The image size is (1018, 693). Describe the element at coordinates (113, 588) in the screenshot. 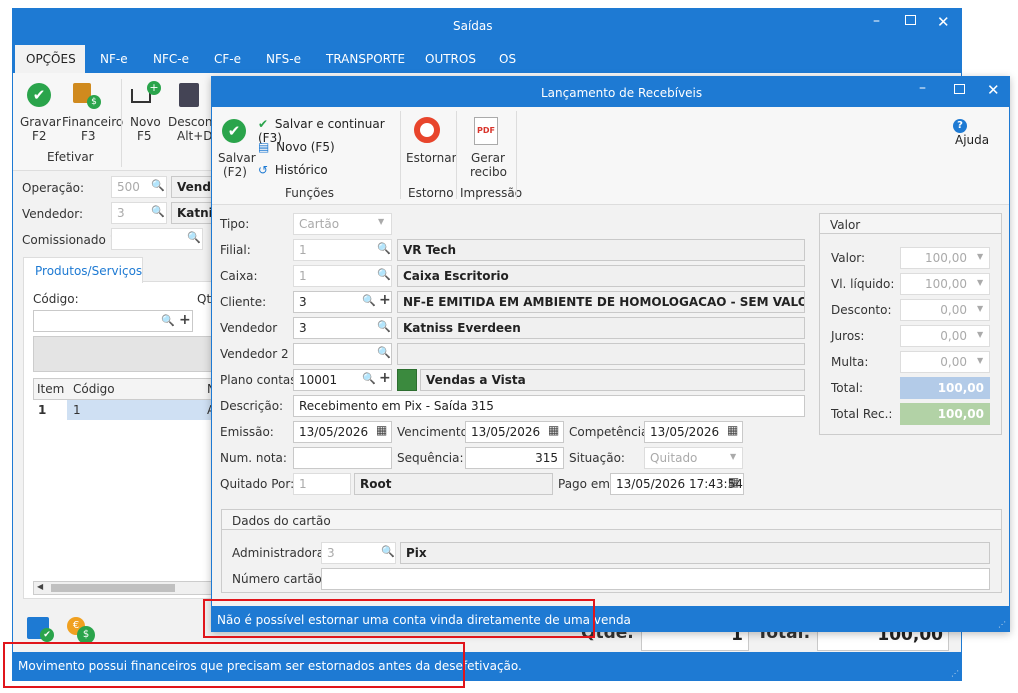

I see `scroll-thumb` at that location.